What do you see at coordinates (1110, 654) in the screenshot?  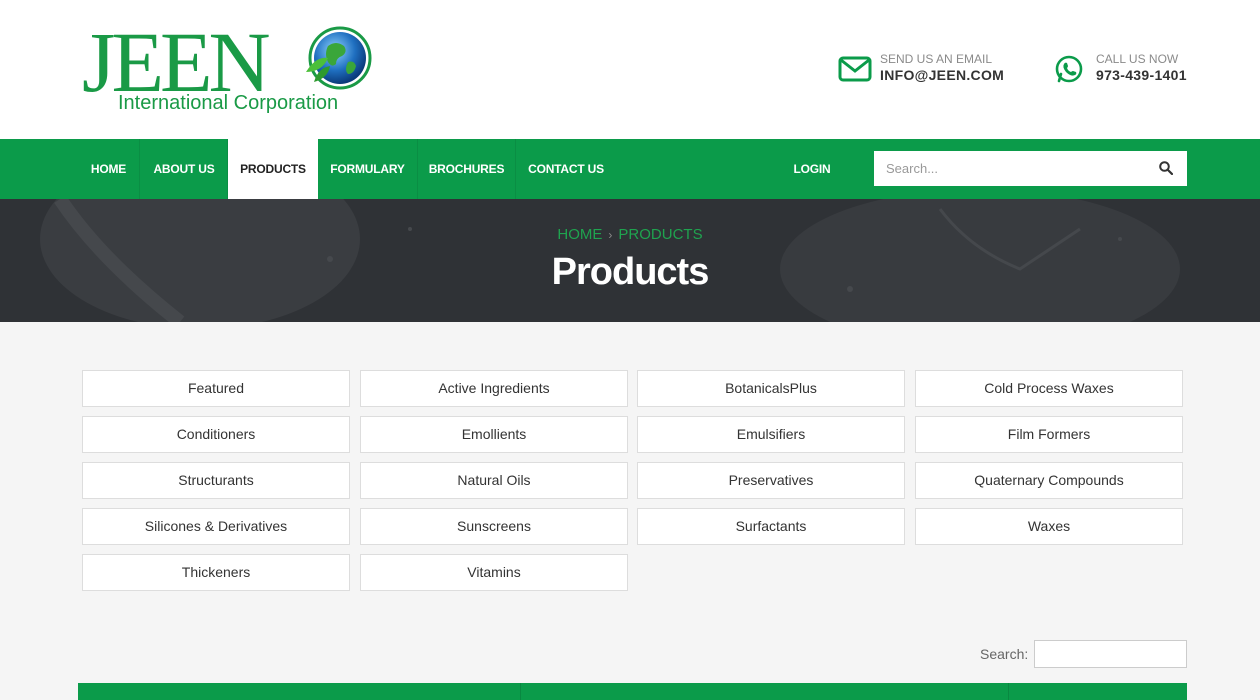 I see `table-search-input` at bounding box center [1110, 654].